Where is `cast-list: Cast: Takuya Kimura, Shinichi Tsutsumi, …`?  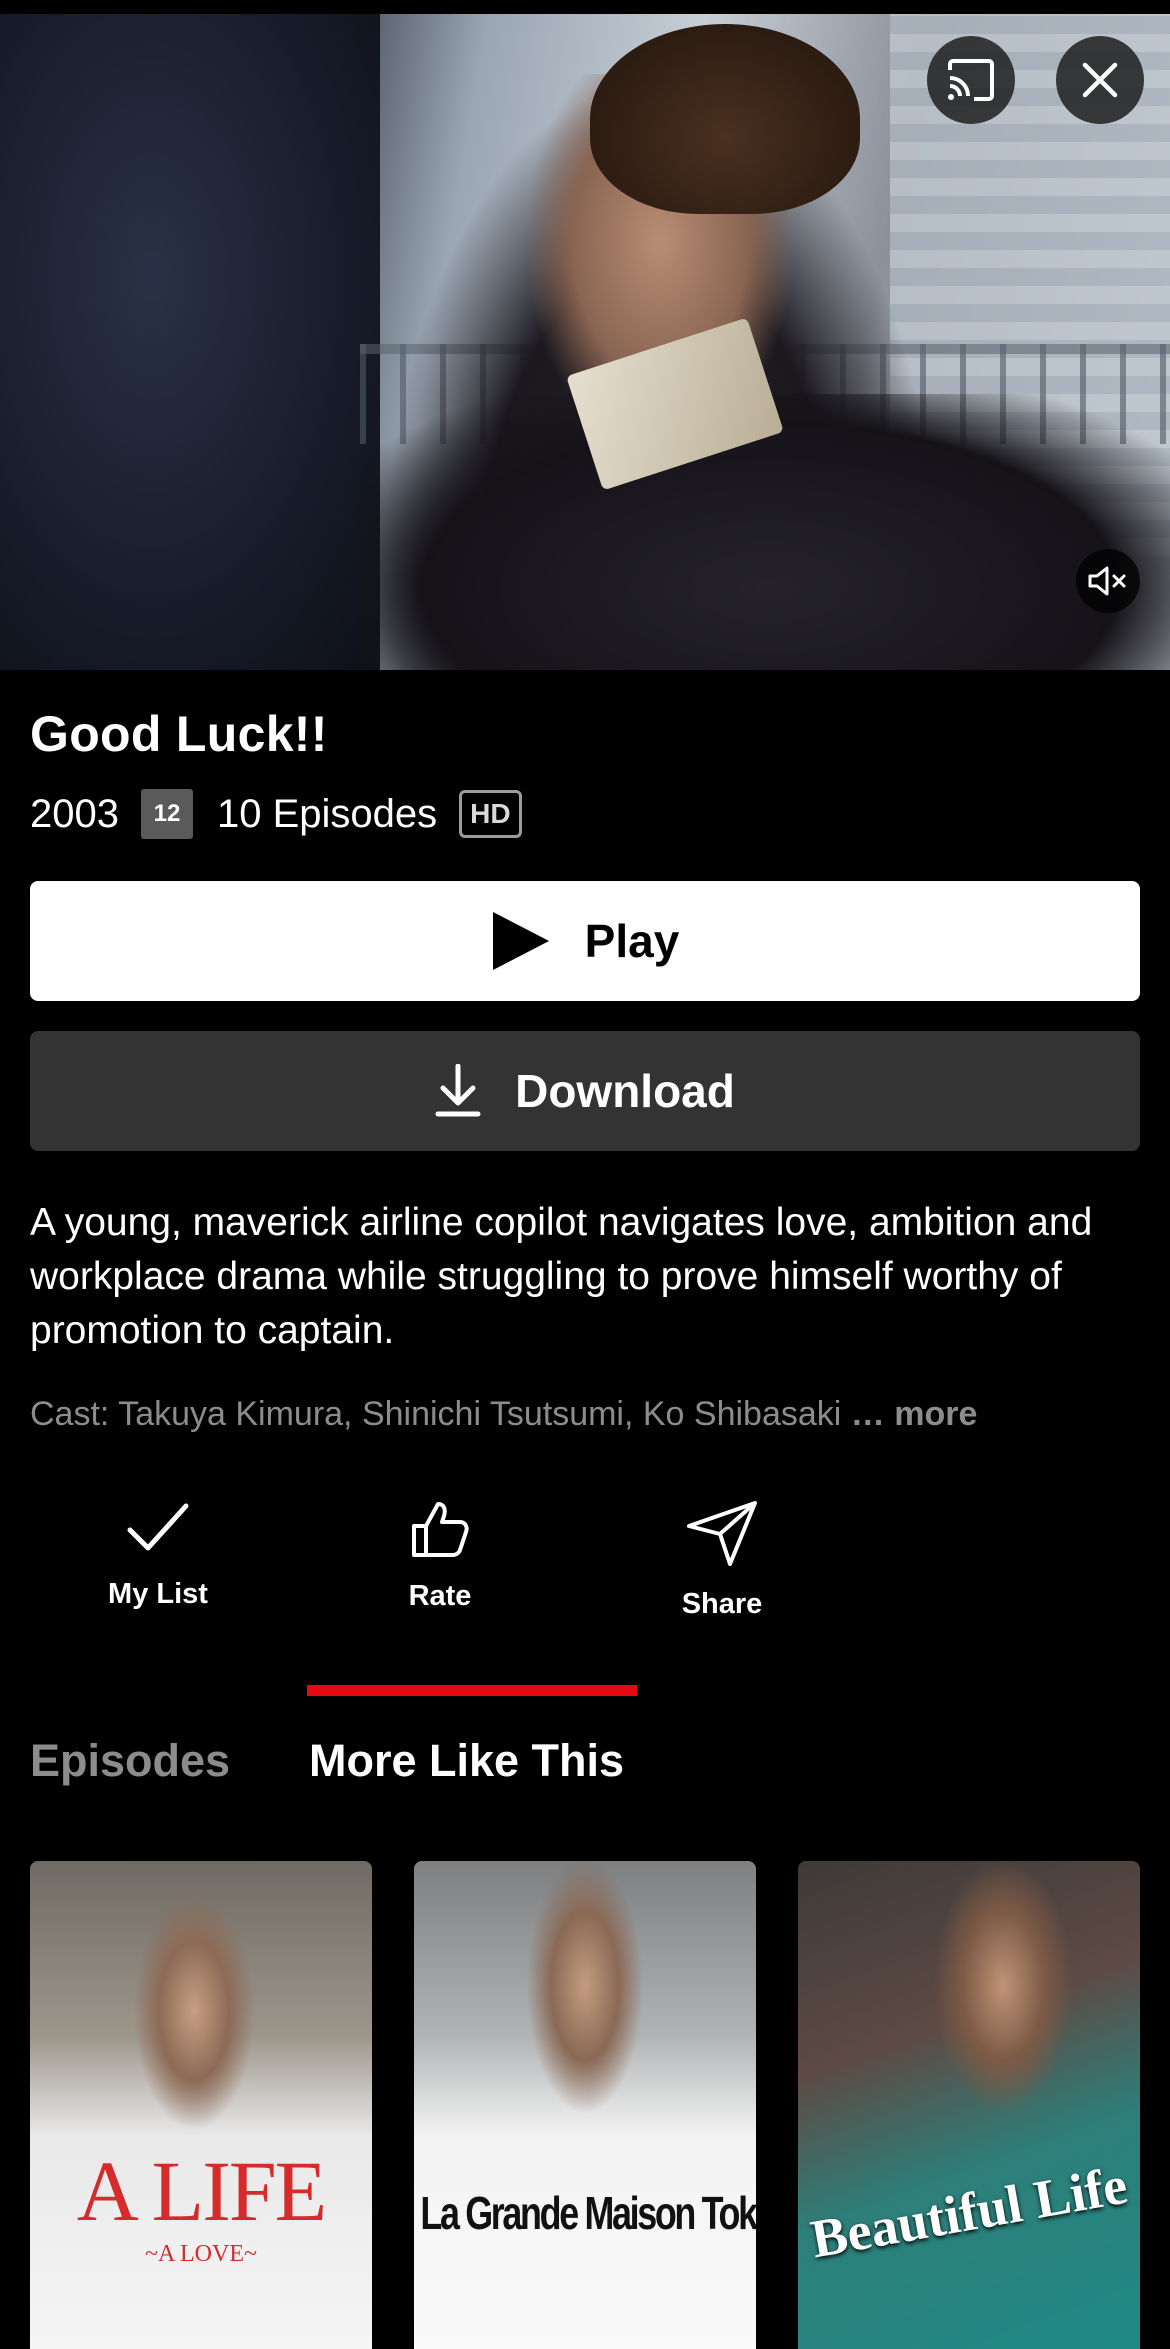
cast-list: Cast: Takuya Kimura, Shinichi Tsutsumi, … is located at coordinates (436, 1414).